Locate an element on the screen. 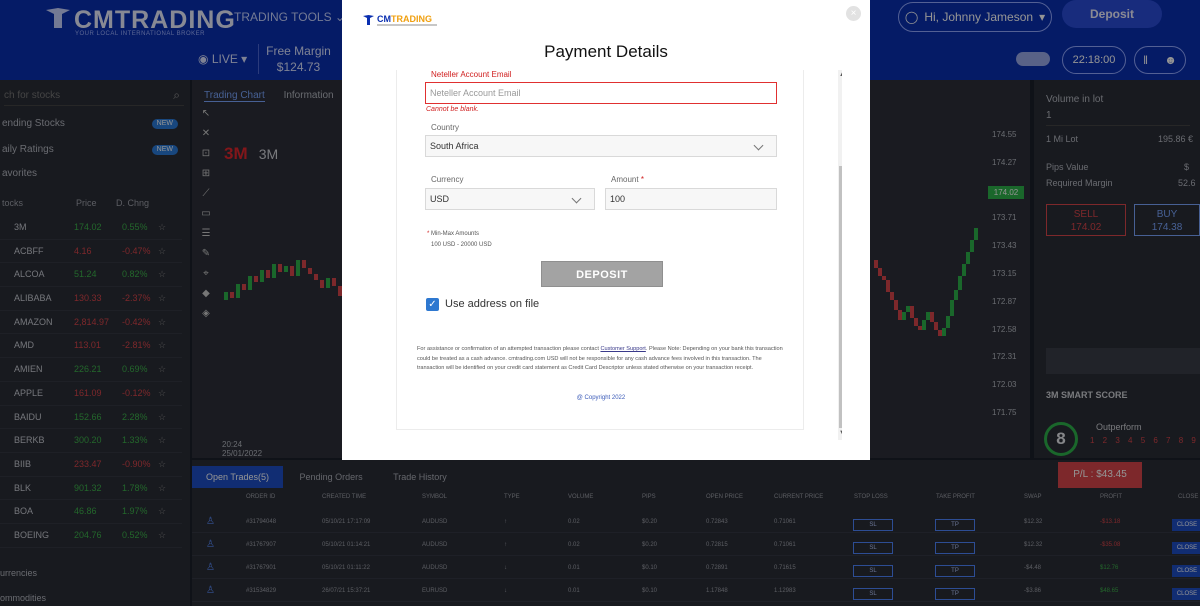 The width and height of the screenshot is (1200, 606). country-select: South Africa is located at coordinates (601, 146).